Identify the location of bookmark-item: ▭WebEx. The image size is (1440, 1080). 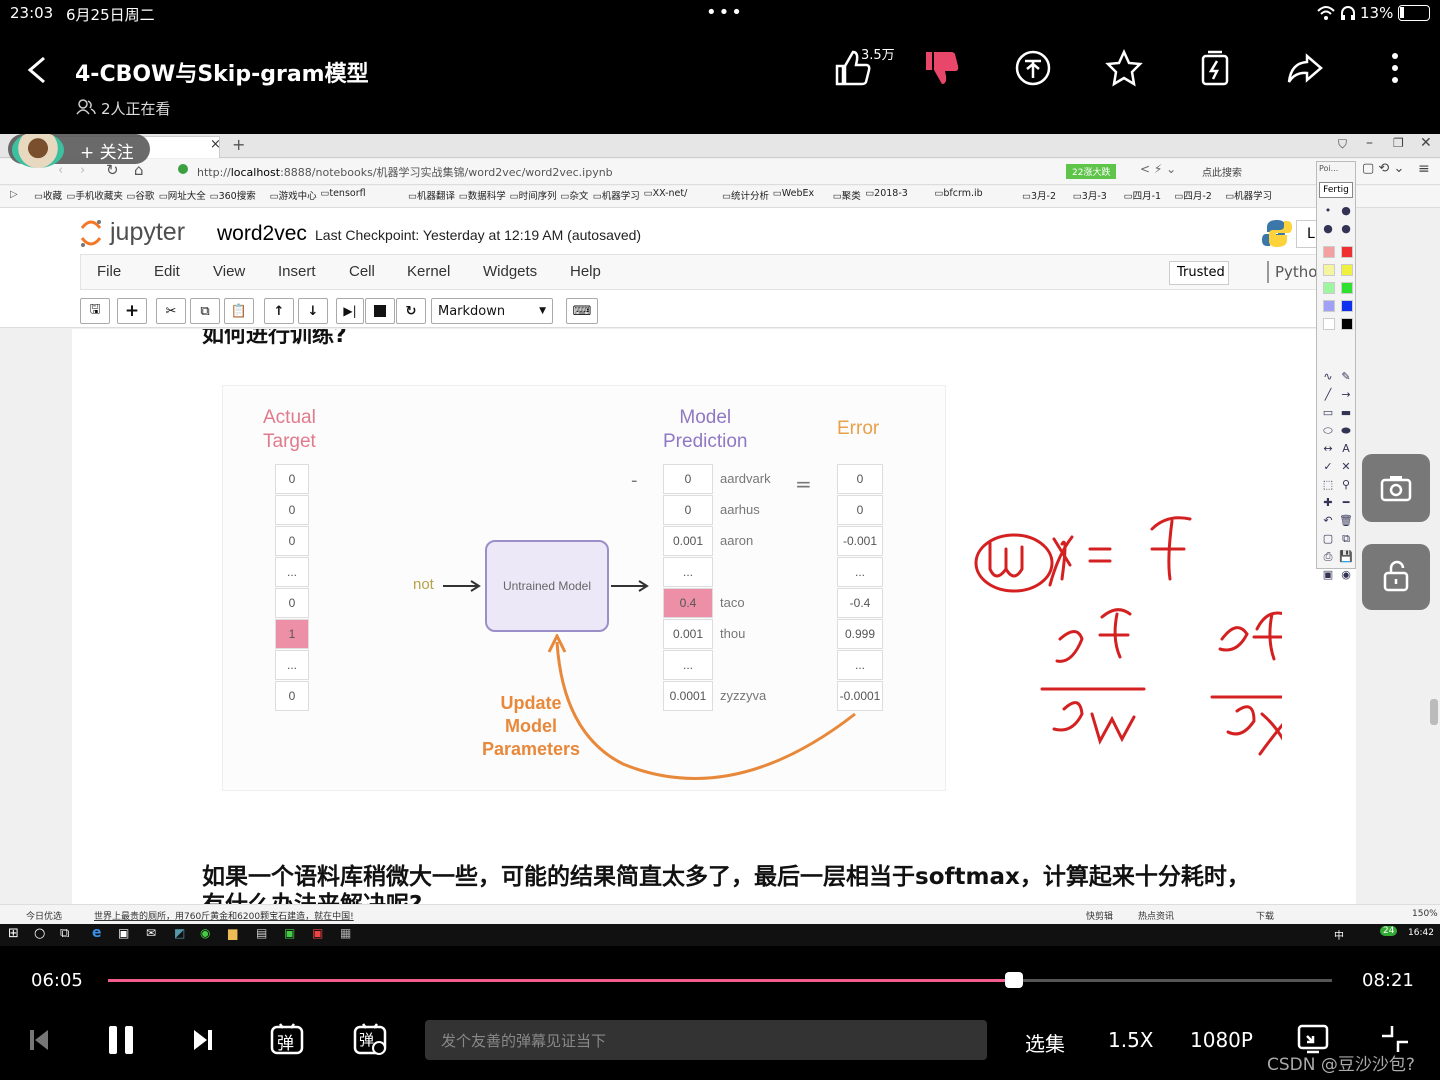
(793, 193).